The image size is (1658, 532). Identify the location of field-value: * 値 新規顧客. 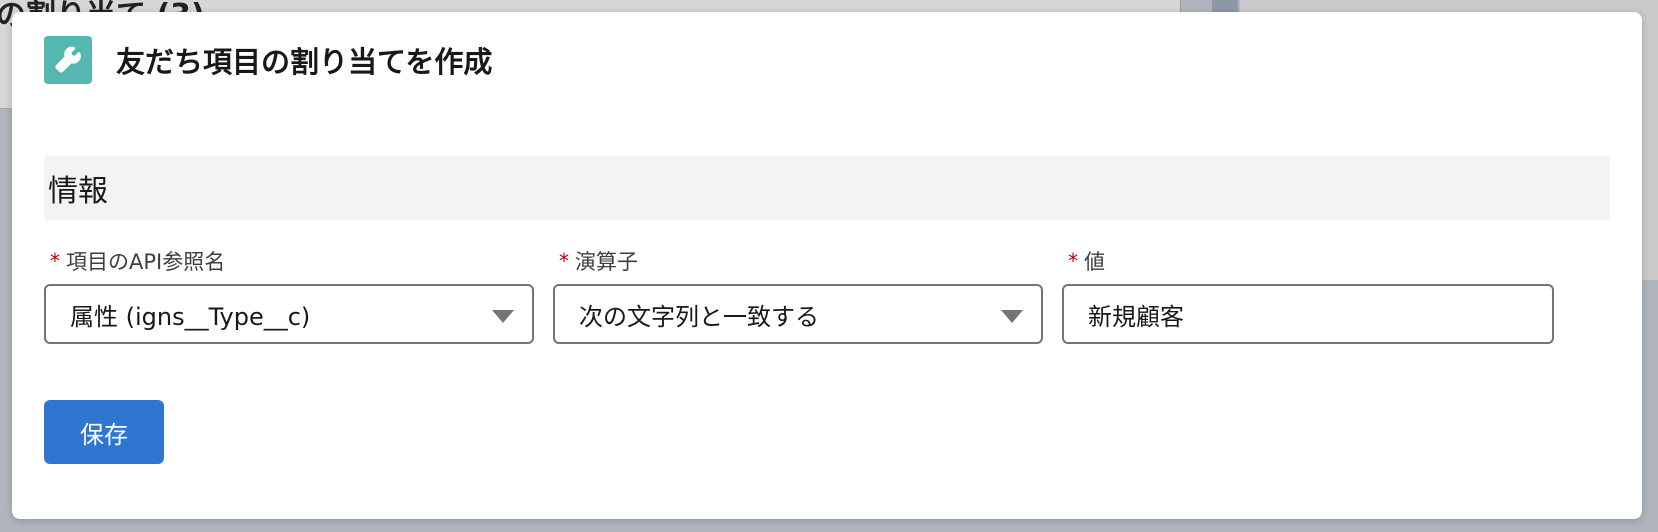
(1308, 296).